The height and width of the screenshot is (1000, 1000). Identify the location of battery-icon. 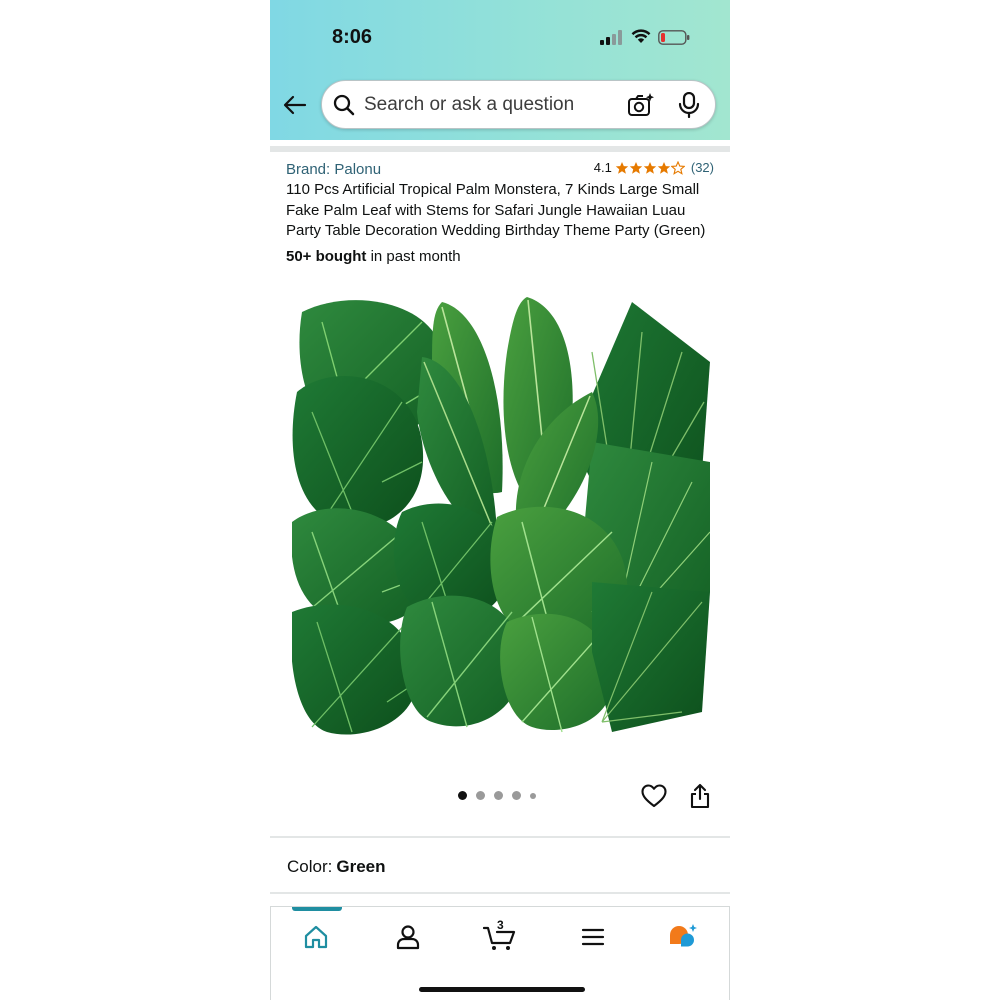
(674, 37).